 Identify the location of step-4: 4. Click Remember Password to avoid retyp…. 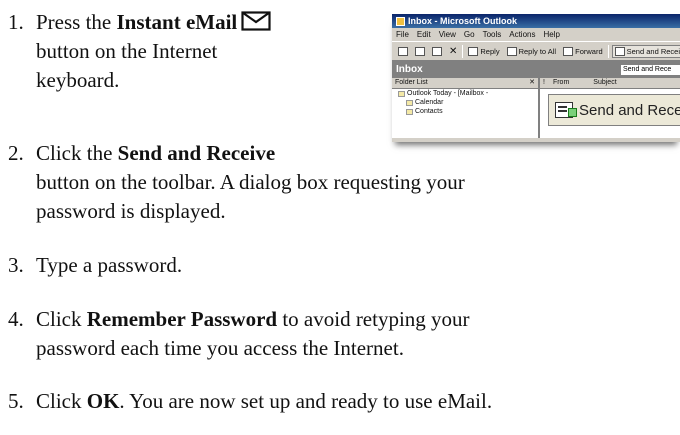
(239, 319).